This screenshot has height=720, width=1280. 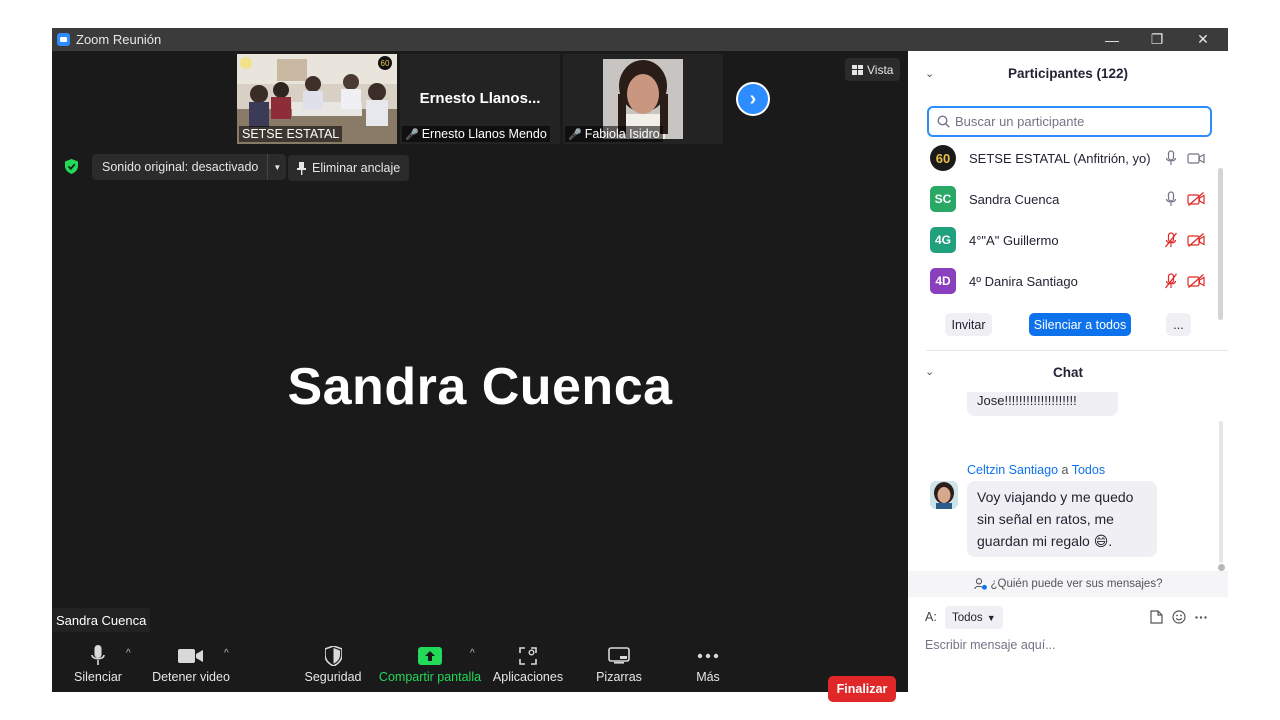 I want to click on view-label: Vista, so click(x=880, y=69).